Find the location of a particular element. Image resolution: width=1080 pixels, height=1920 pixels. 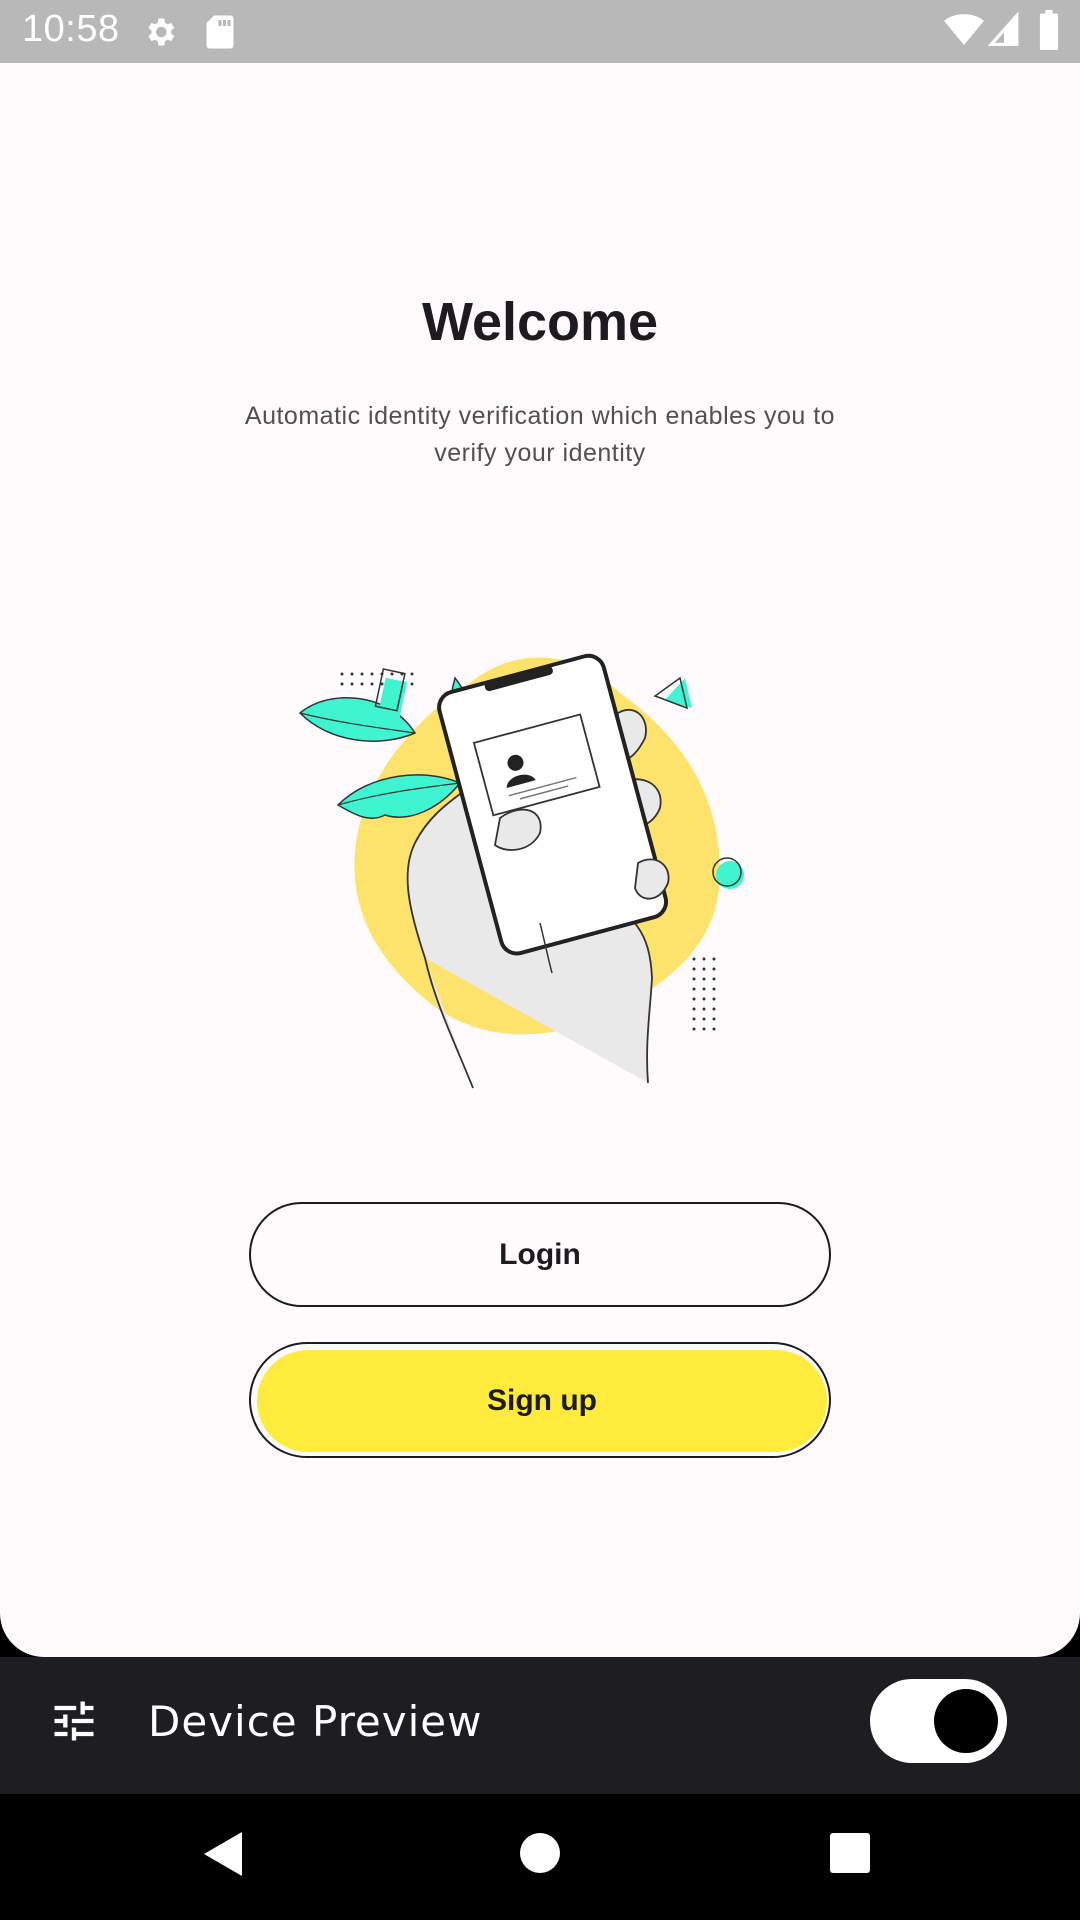

triangle-shape is located at coordinates (678, 693).